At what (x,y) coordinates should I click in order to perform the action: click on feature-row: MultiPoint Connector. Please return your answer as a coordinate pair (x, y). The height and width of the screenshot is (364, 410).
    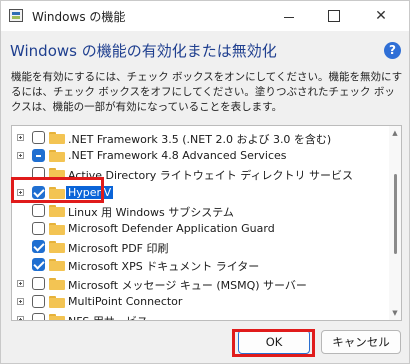
    Looking at the image, I should click on (198, 302).